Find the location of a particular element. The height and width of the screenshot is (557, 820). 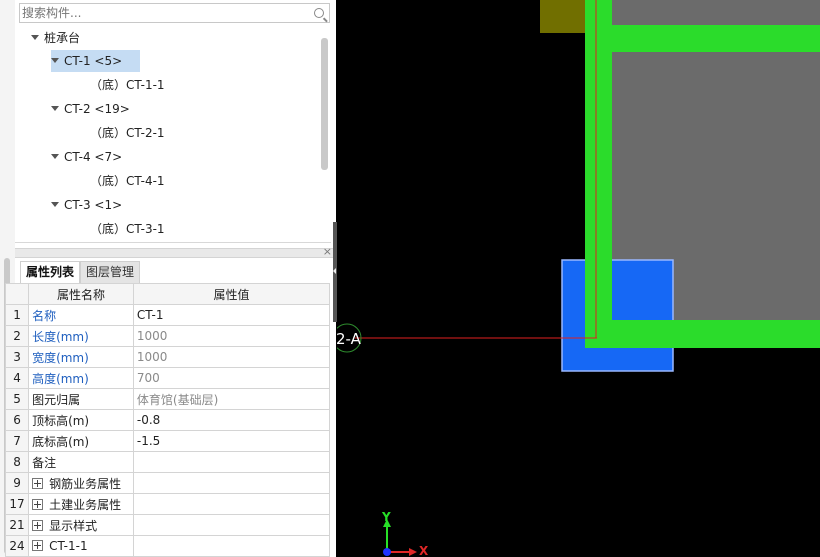

property-group: 土建业务属性 is located at coordinates (81, 504).